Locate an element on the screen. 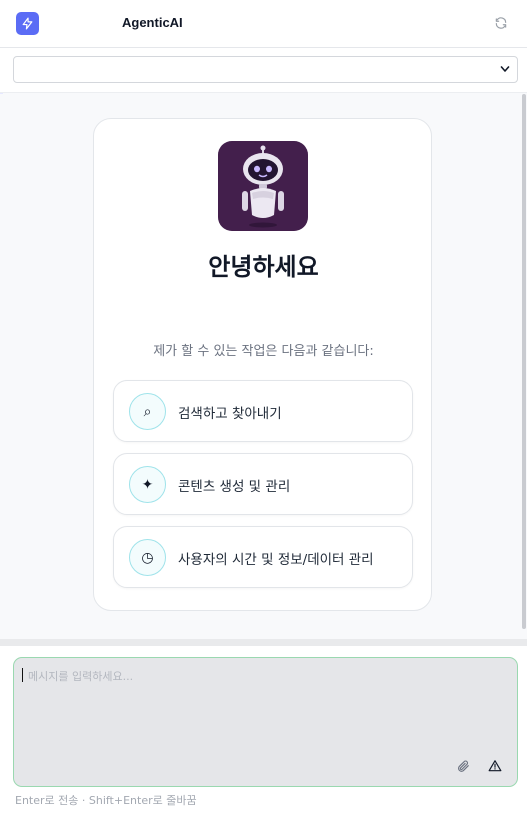 Image resolution: width=527 pixels, height=816 pixels. text-caret is located at coordinates (22, 675).